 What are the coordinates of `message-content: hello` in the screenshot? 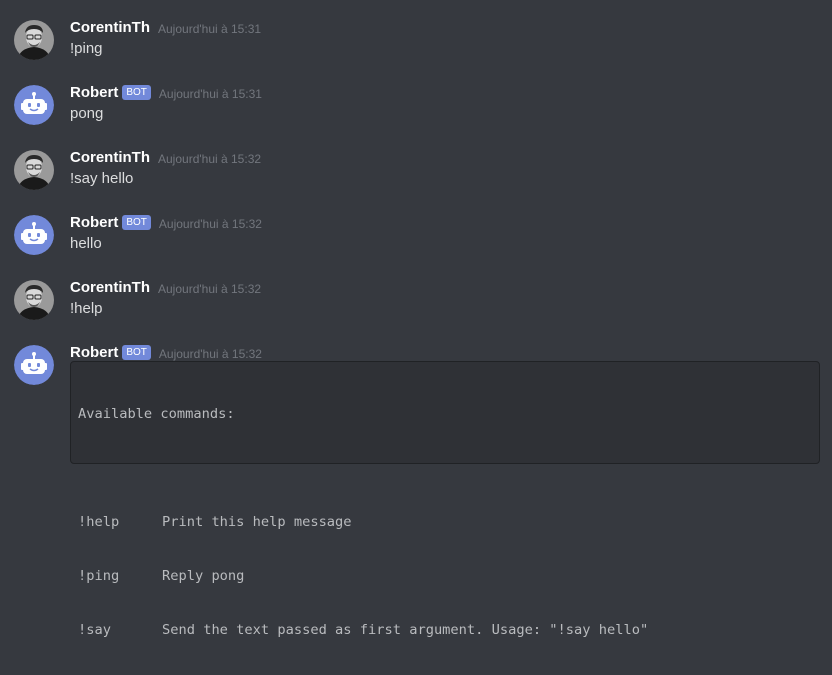 It's located at (86, 243).